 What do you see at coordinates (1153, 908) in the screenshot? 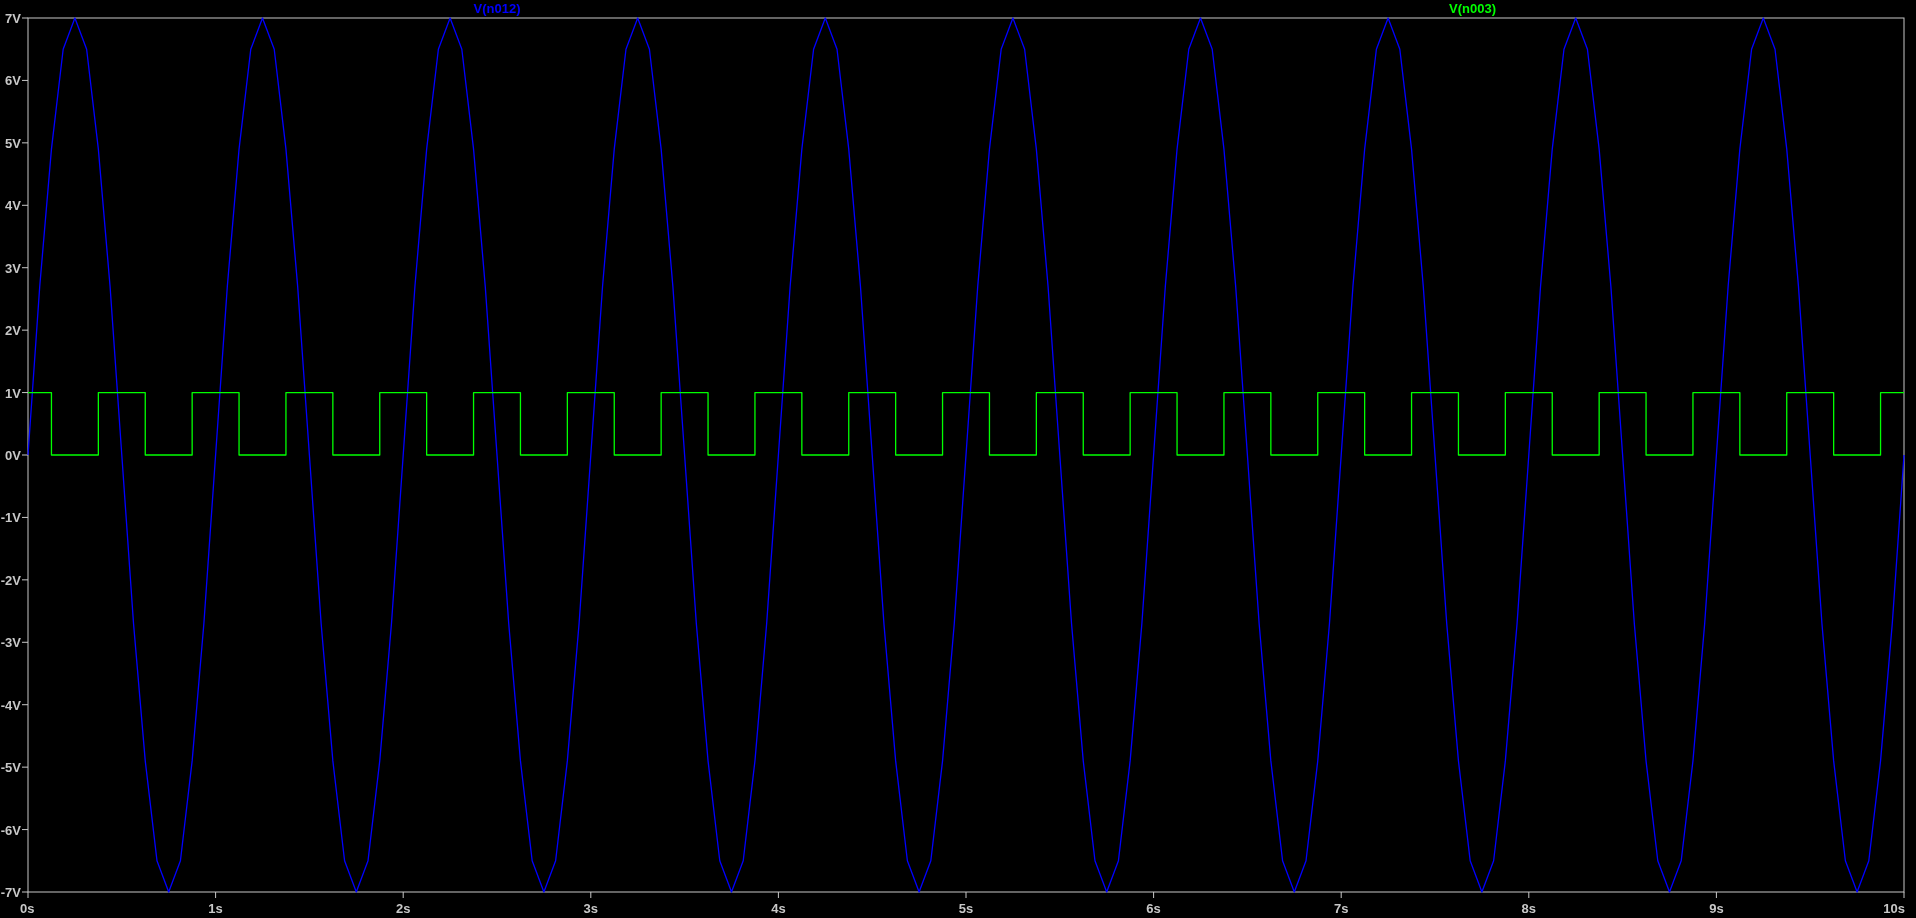
I see `tick-label: 6s` at bounding box center [1153, 908].